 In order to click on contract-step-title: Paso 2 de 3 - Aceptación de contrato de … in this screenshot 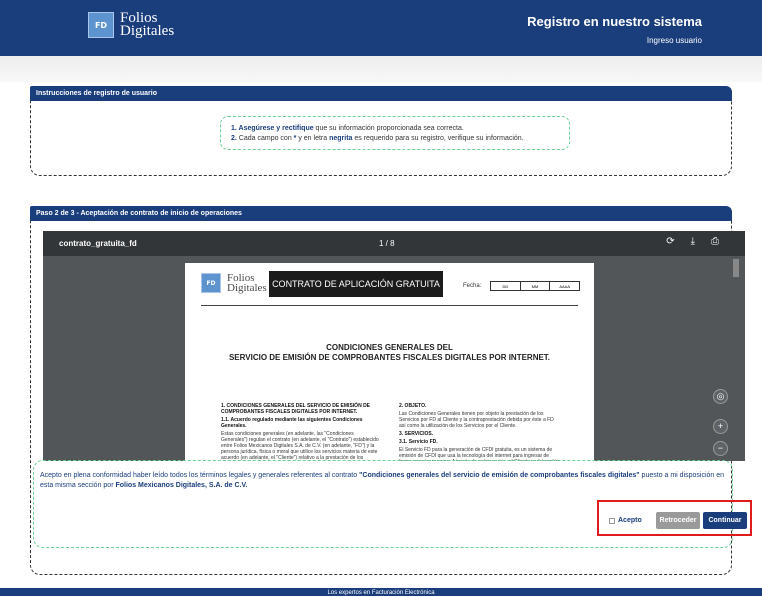, I will do `click(381, 213)`.